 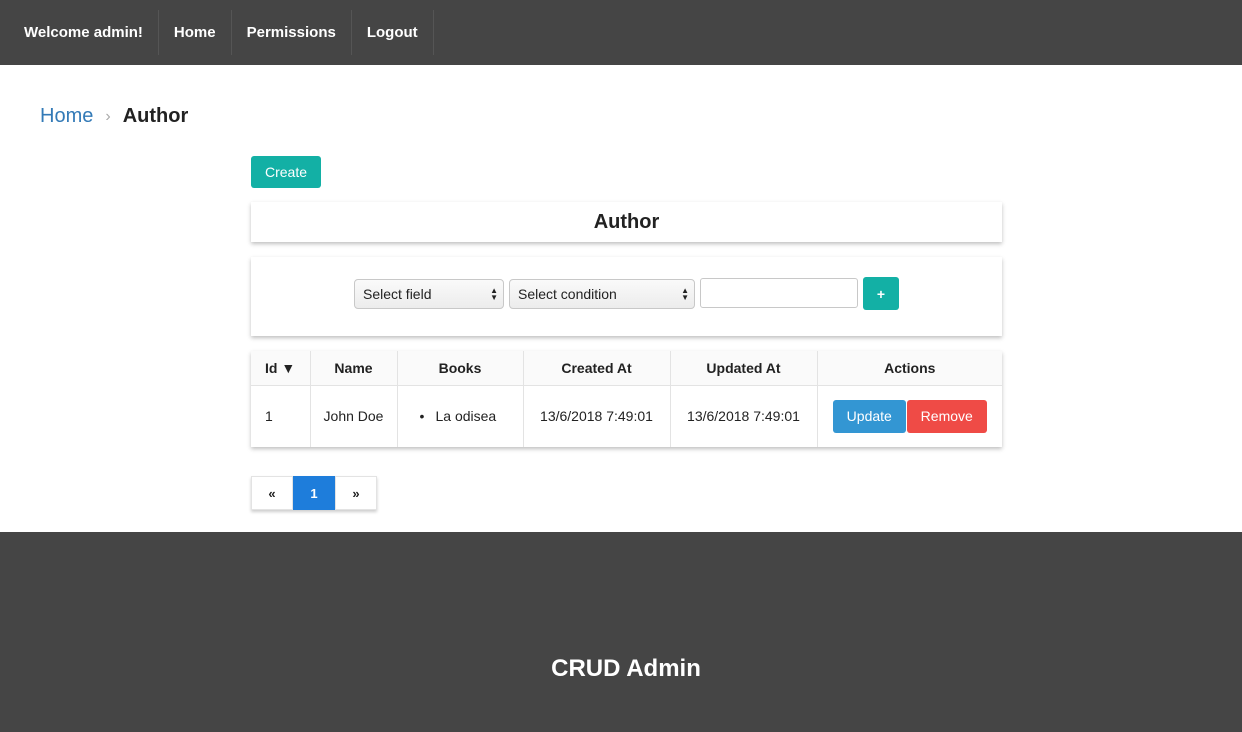 I want to click on nav-permissions-link: Permissions, so click(x=292, y=32).